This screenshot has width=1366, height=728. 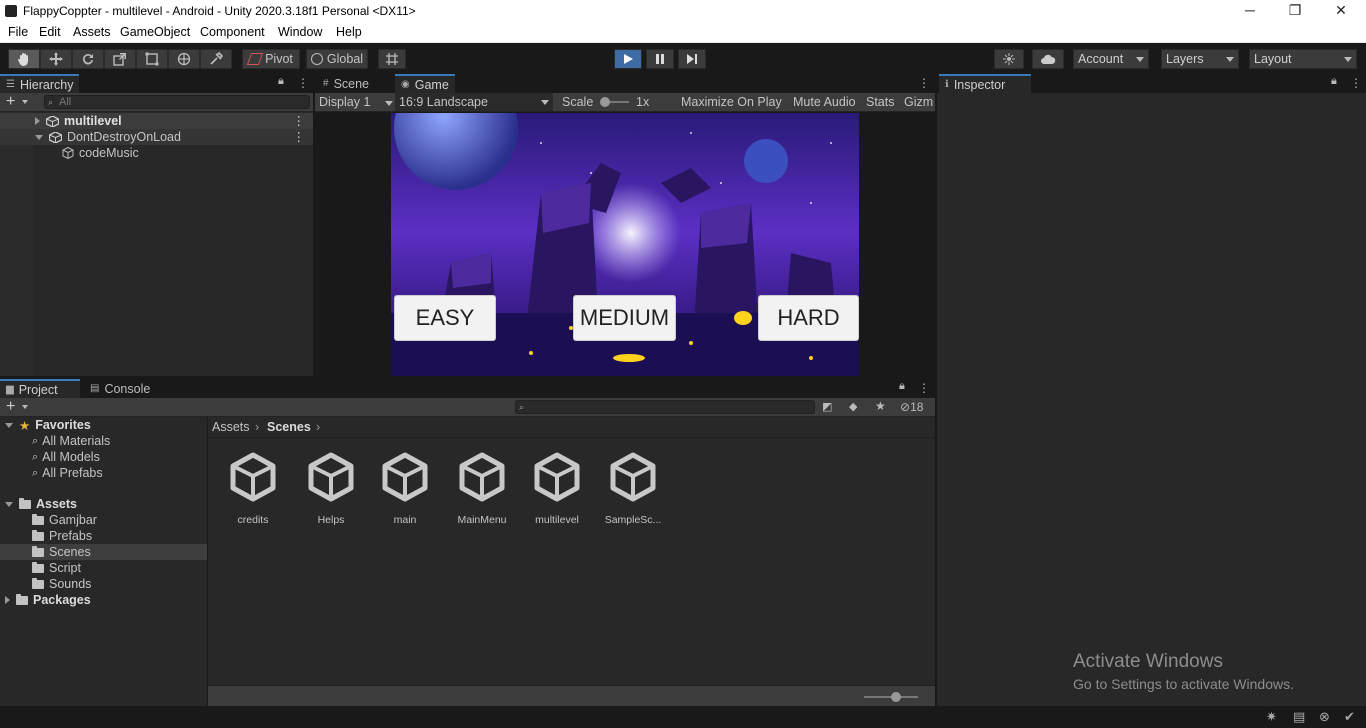 I want to click on tab-project: ▆ Project, so click(x=40, y=388).